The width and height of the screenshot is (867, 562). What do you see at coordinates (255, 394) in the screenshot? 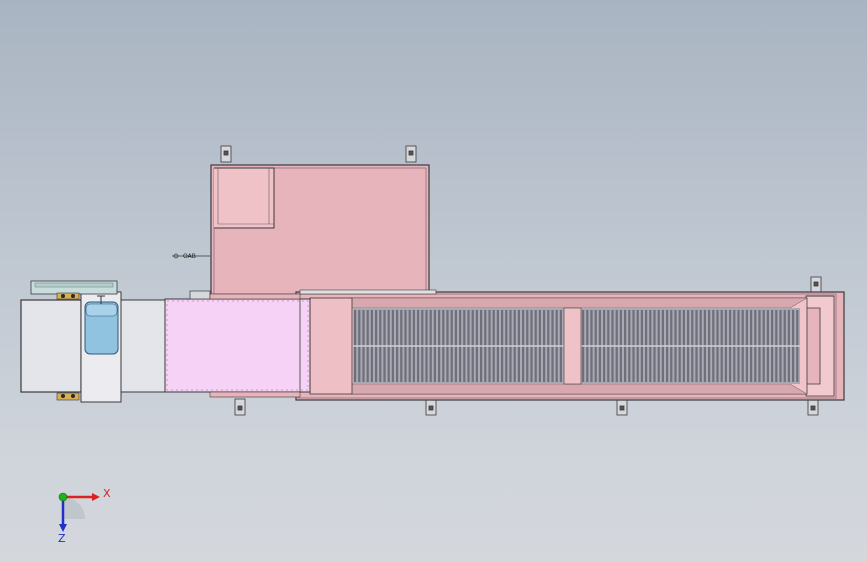
I see `feed-panel-bottom-rail` at bounding box center [255, 394].